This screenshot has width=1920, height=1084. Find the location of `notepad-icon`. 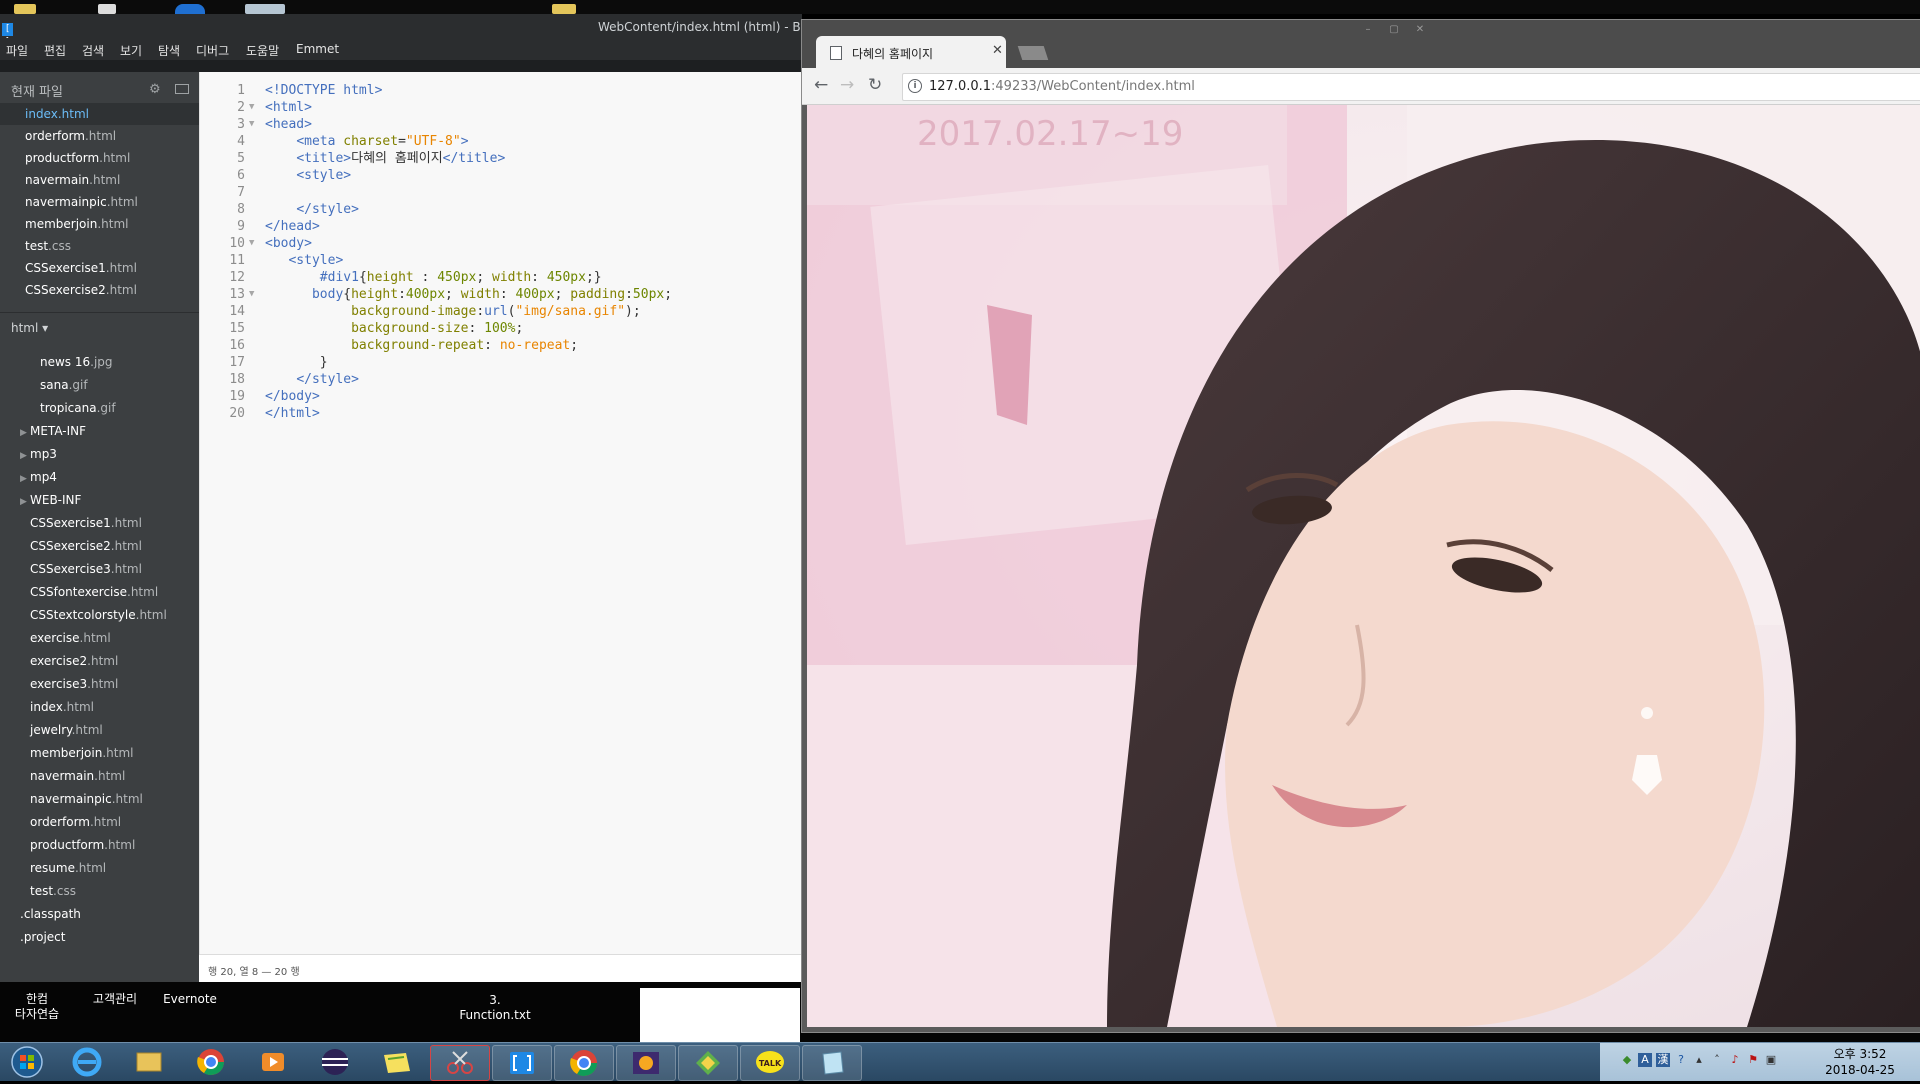

notepad-icon is located at coordinates (832, 1063).